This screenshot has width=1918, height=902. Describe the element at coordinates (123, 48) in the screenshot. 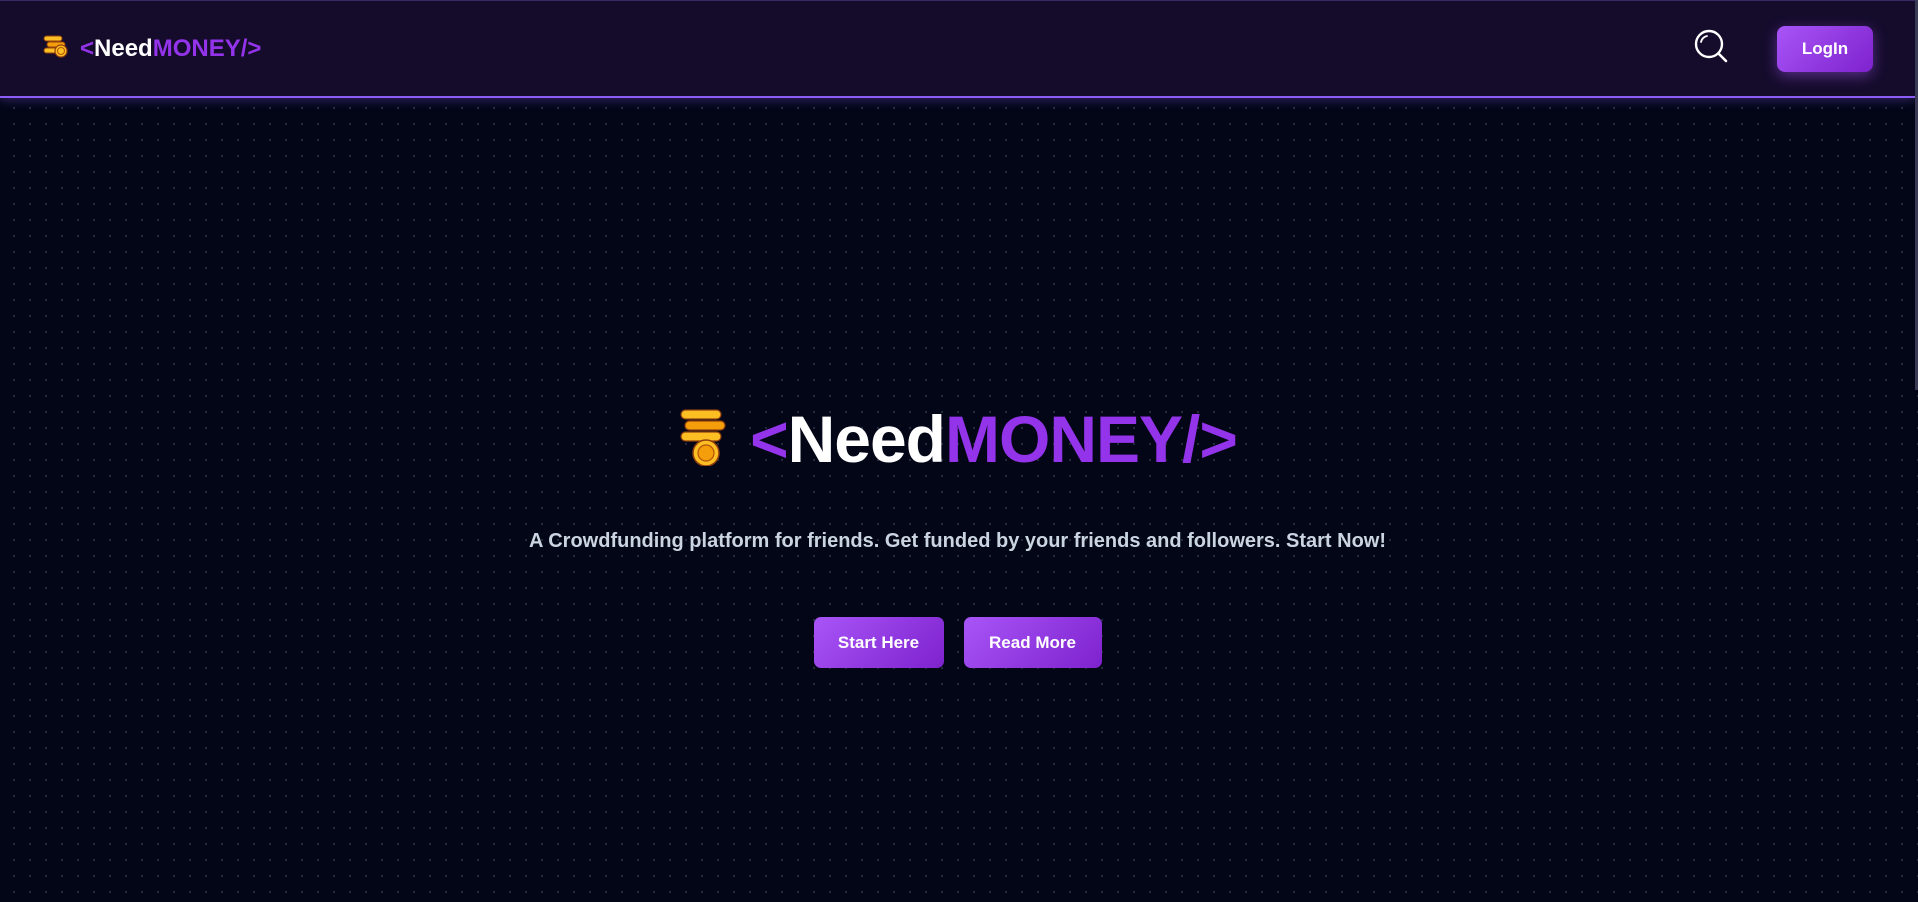

I see `brand-need: Need` at that location.